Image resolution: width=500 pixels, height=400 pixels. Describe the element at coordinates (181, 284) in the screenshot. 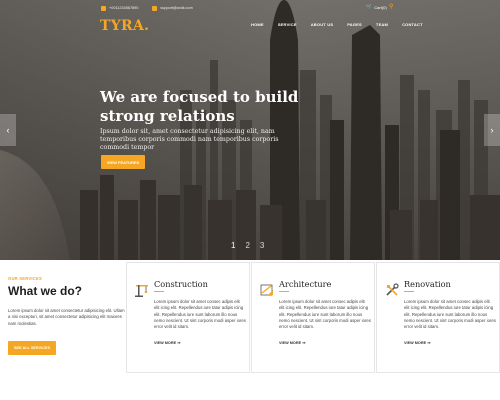

I see `card-title: Construction` at that location.